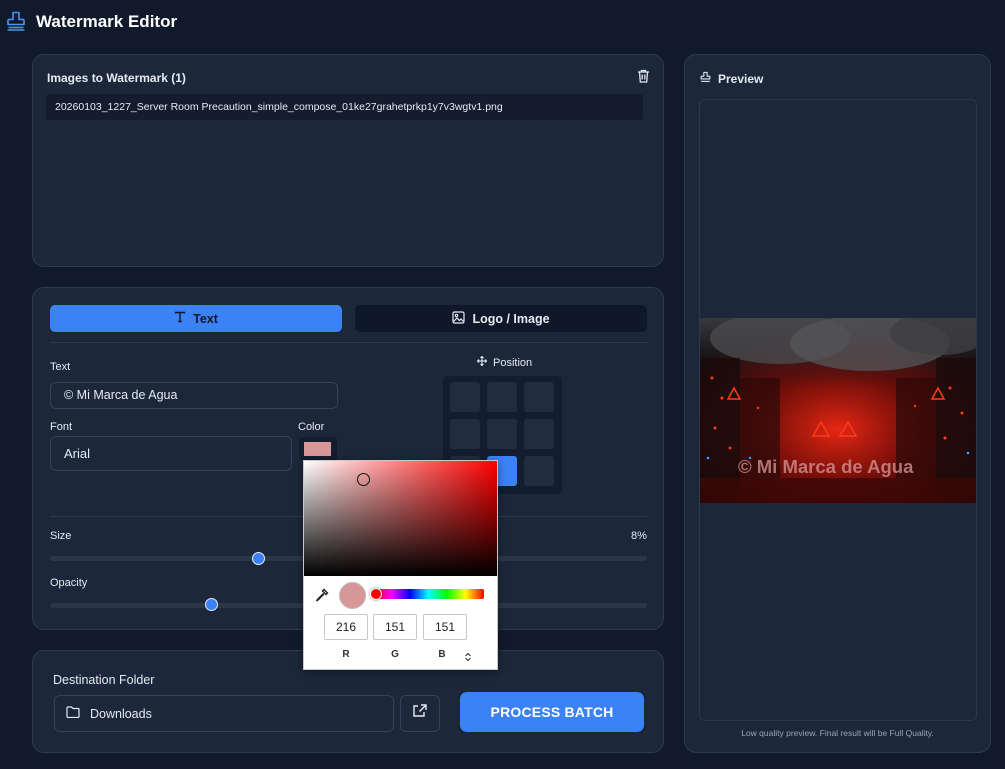  I want to click on position-middle-left, so click(465, 434).